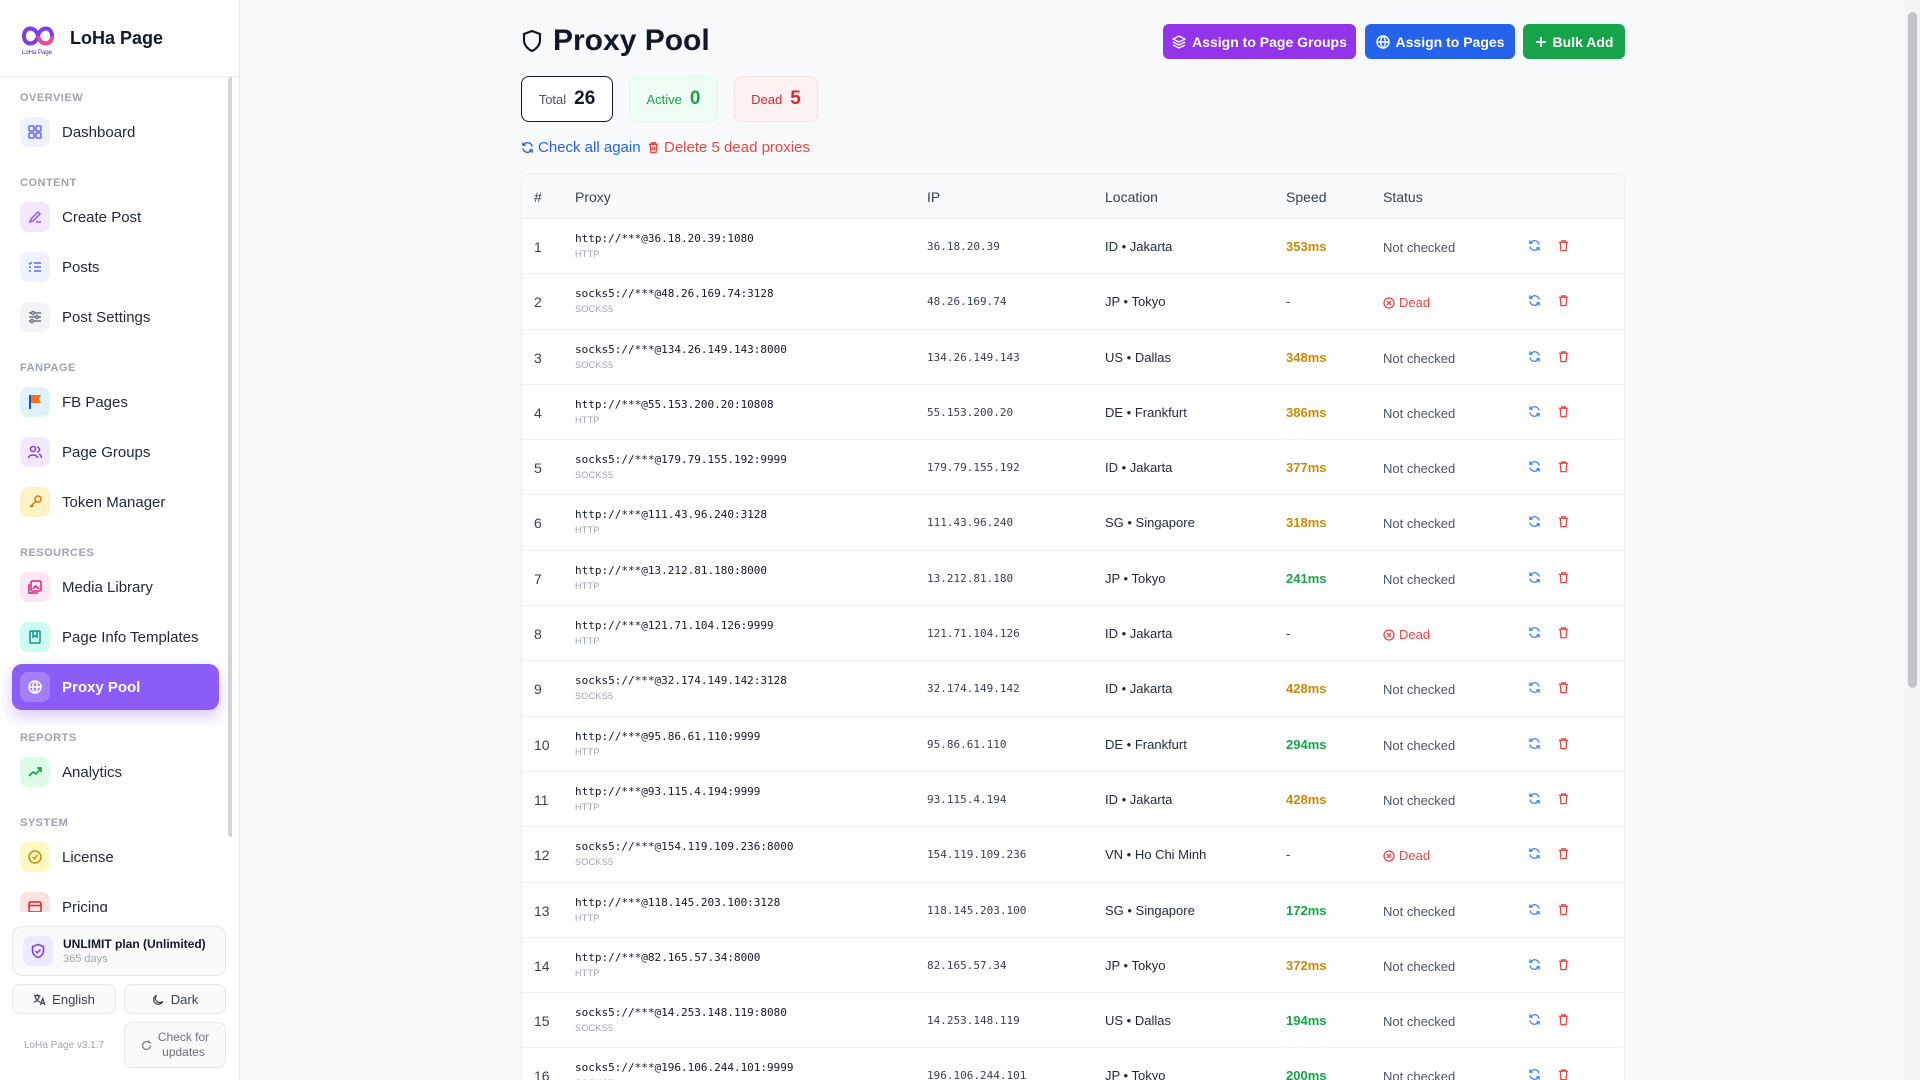 The width and height of the screenshot is (1920, 1080). I want to click on assign-pages-button: Assign to Pages, so click(1440, 41).